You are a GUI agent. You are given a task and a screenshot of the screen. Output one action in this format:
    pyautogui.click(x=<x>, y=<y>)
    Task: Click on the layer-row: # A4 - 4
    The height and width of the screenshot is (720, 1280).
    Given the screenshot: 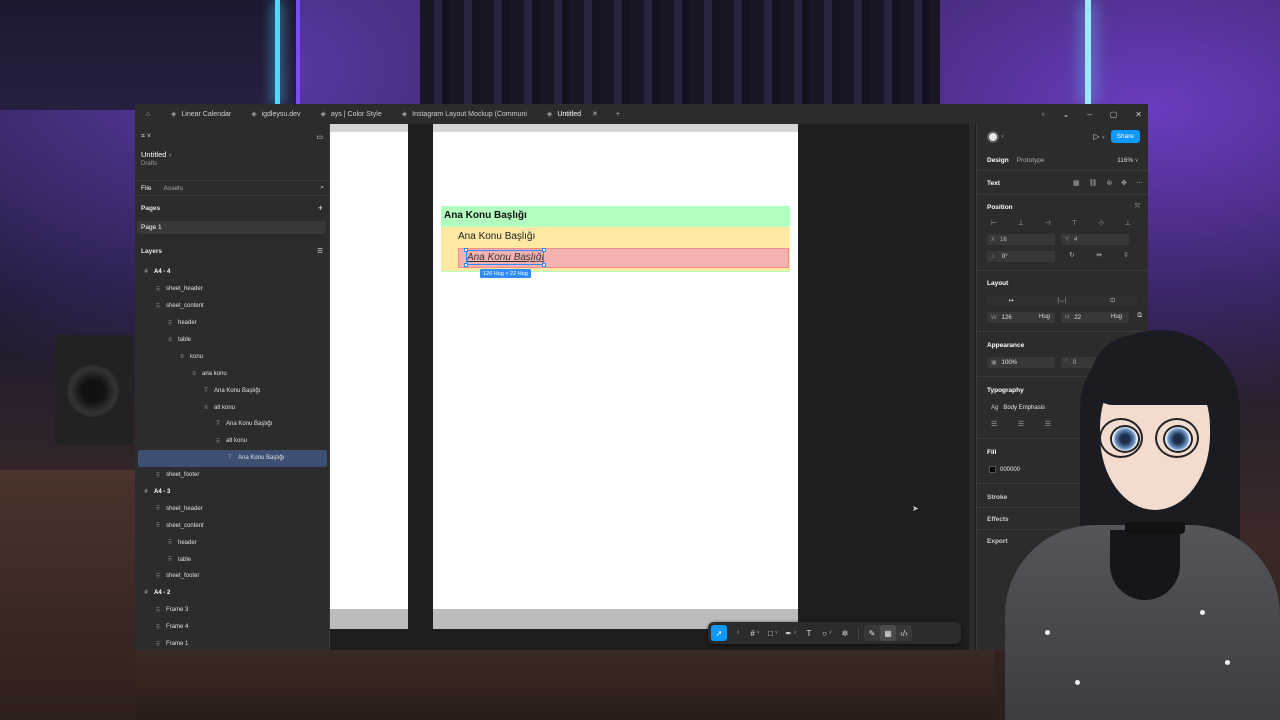 What is the action you would take?
    pyautogui.click(x=232, y=272)
    